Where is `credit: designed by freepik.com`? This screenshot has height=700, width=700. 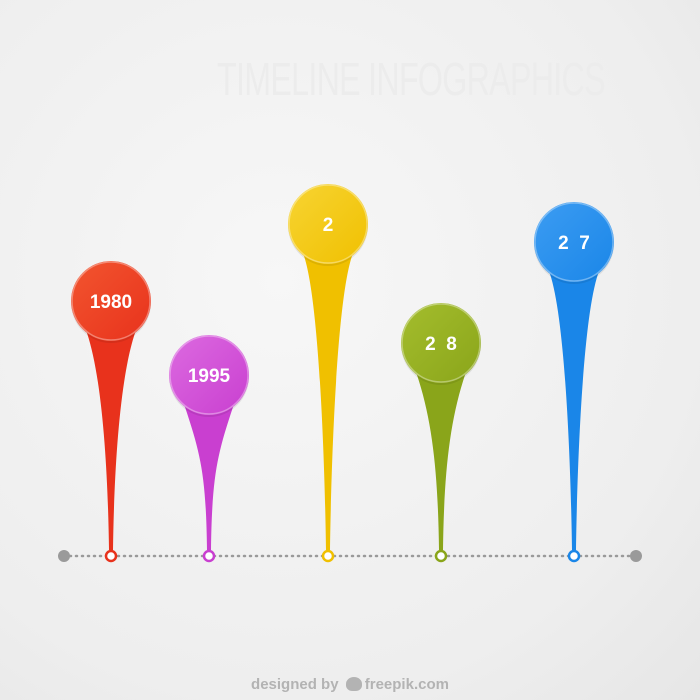 credit: designed by freepik.com is located at coordinates (350, 684).